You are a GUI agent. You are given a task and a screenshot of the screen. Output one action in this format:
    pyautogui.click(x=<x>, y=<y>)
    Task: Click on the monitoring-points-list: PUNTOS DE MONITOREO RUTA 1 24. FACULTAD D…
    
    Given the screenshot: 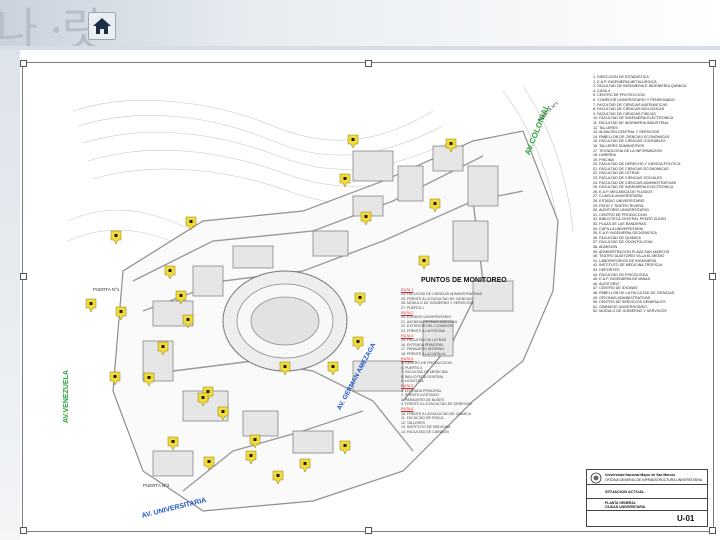 What is the action you would take?
    pyautogui.click(x=476, y=356)
    